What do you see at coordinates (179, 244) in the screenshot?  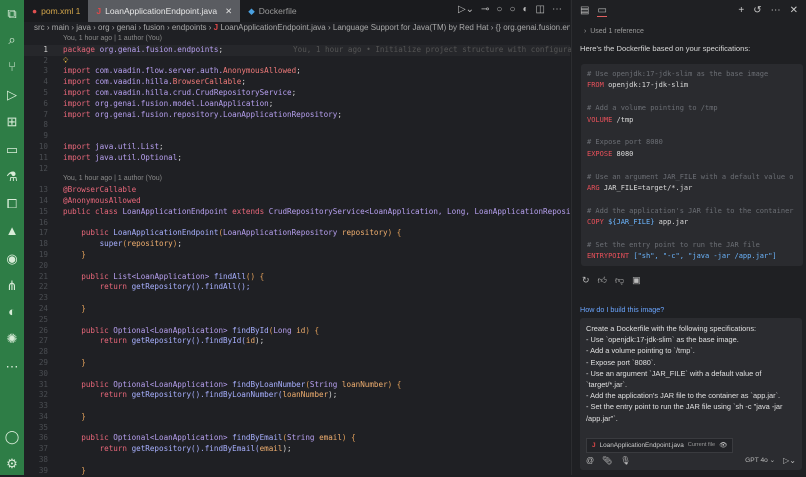 I see `code-token: ;` at bounding box center [179, 244].